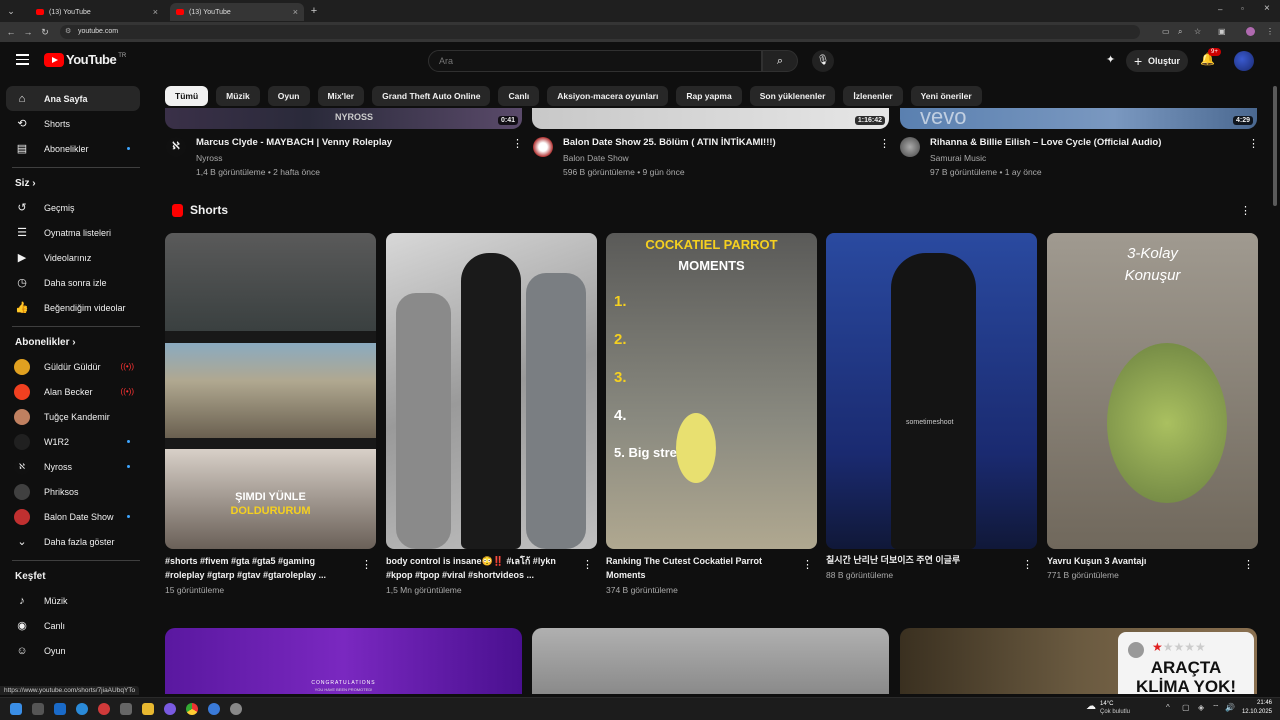 The image size is (1280, 720). Describe the element at coordinates (1245, 210) in the screenshot. I see `shorts-more-icon: ⋮` at that location.